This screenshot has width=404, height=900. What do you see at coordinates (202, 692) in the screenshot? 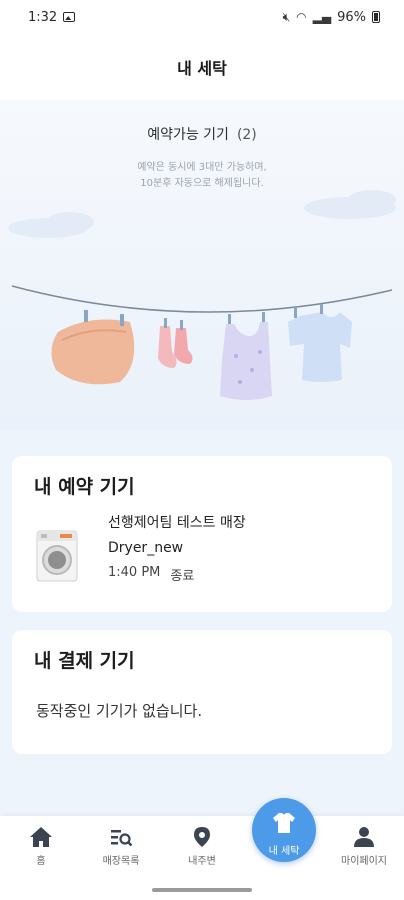
I see `my-payment-card: 내 결제 기기 동작중인 기기가 없습니다.` at bounding box center [202, 692].